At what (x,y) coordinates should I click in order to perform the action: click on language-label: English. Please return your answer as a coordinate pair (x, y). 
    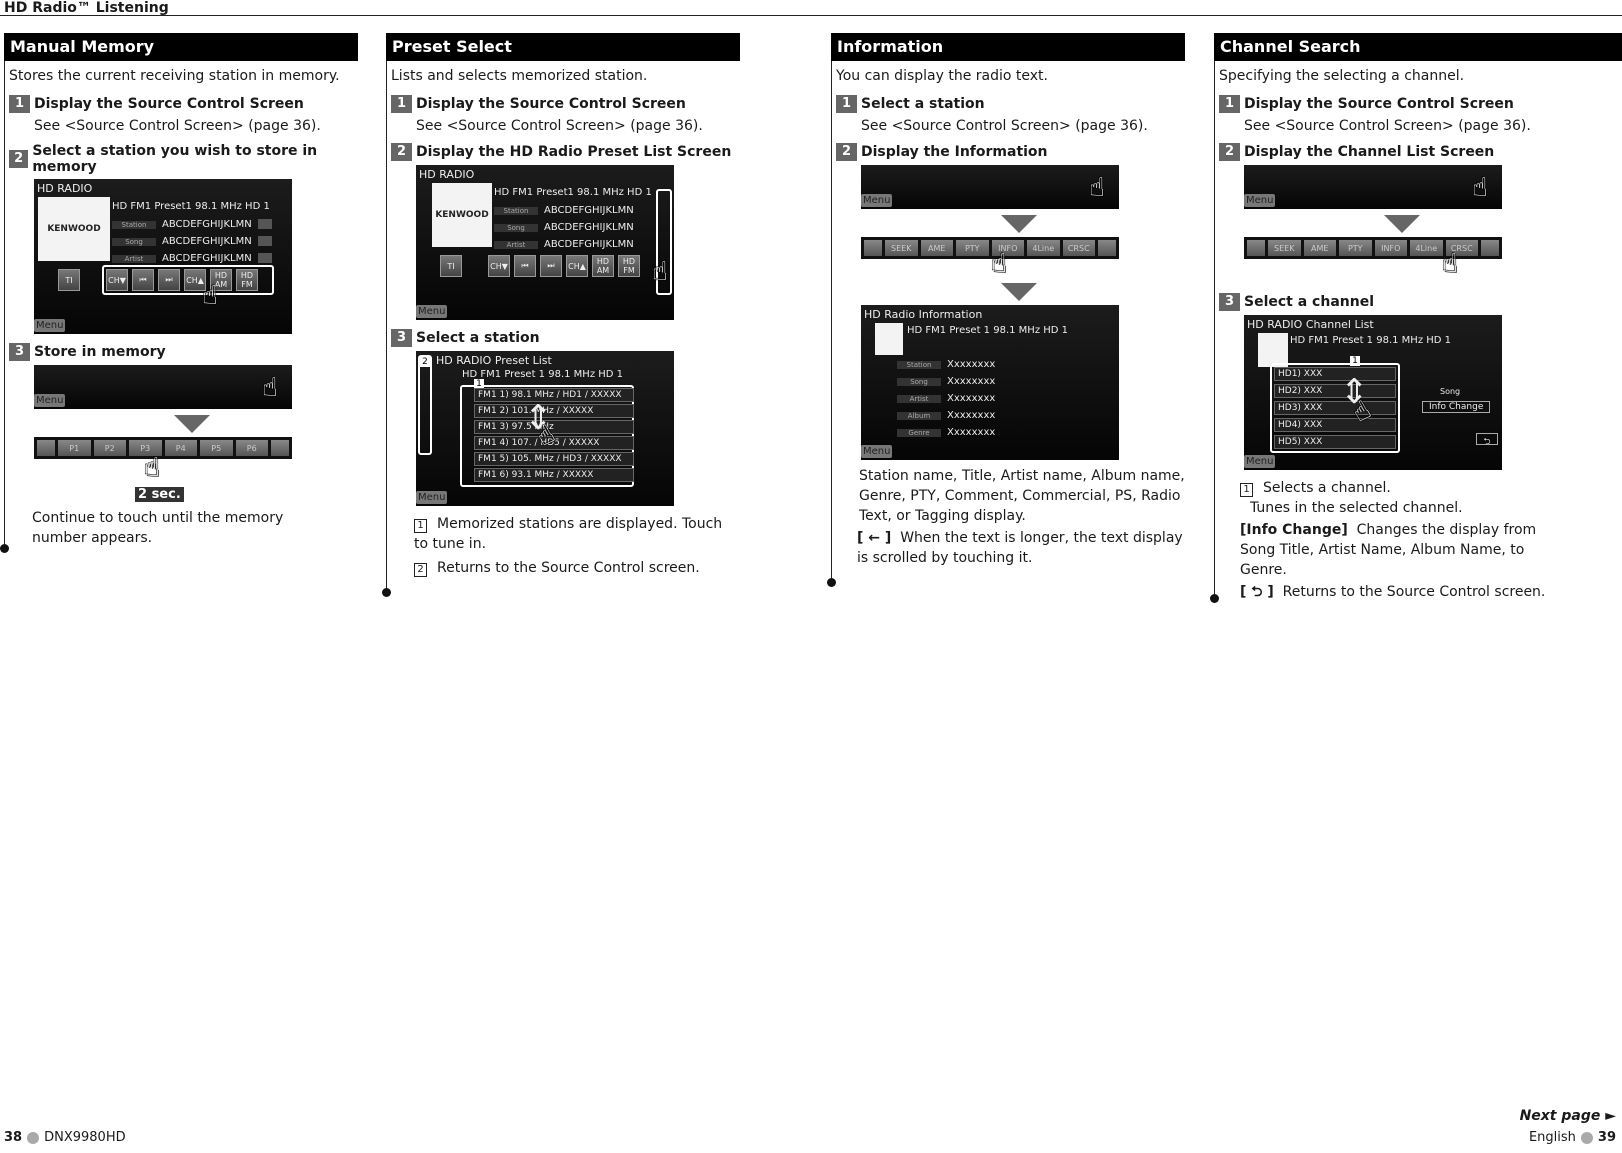
    Looking at the image, I should click on (1552, 1137).